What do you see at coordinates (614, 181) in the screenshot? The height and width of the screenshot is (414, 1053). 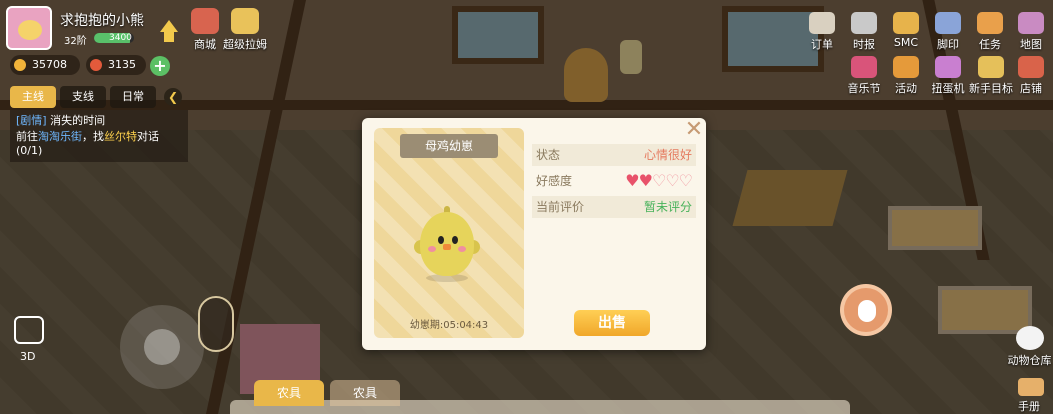 I see `affection-row: 好感度 ♥♥♡♡♡` at bounding box center [614, 181].